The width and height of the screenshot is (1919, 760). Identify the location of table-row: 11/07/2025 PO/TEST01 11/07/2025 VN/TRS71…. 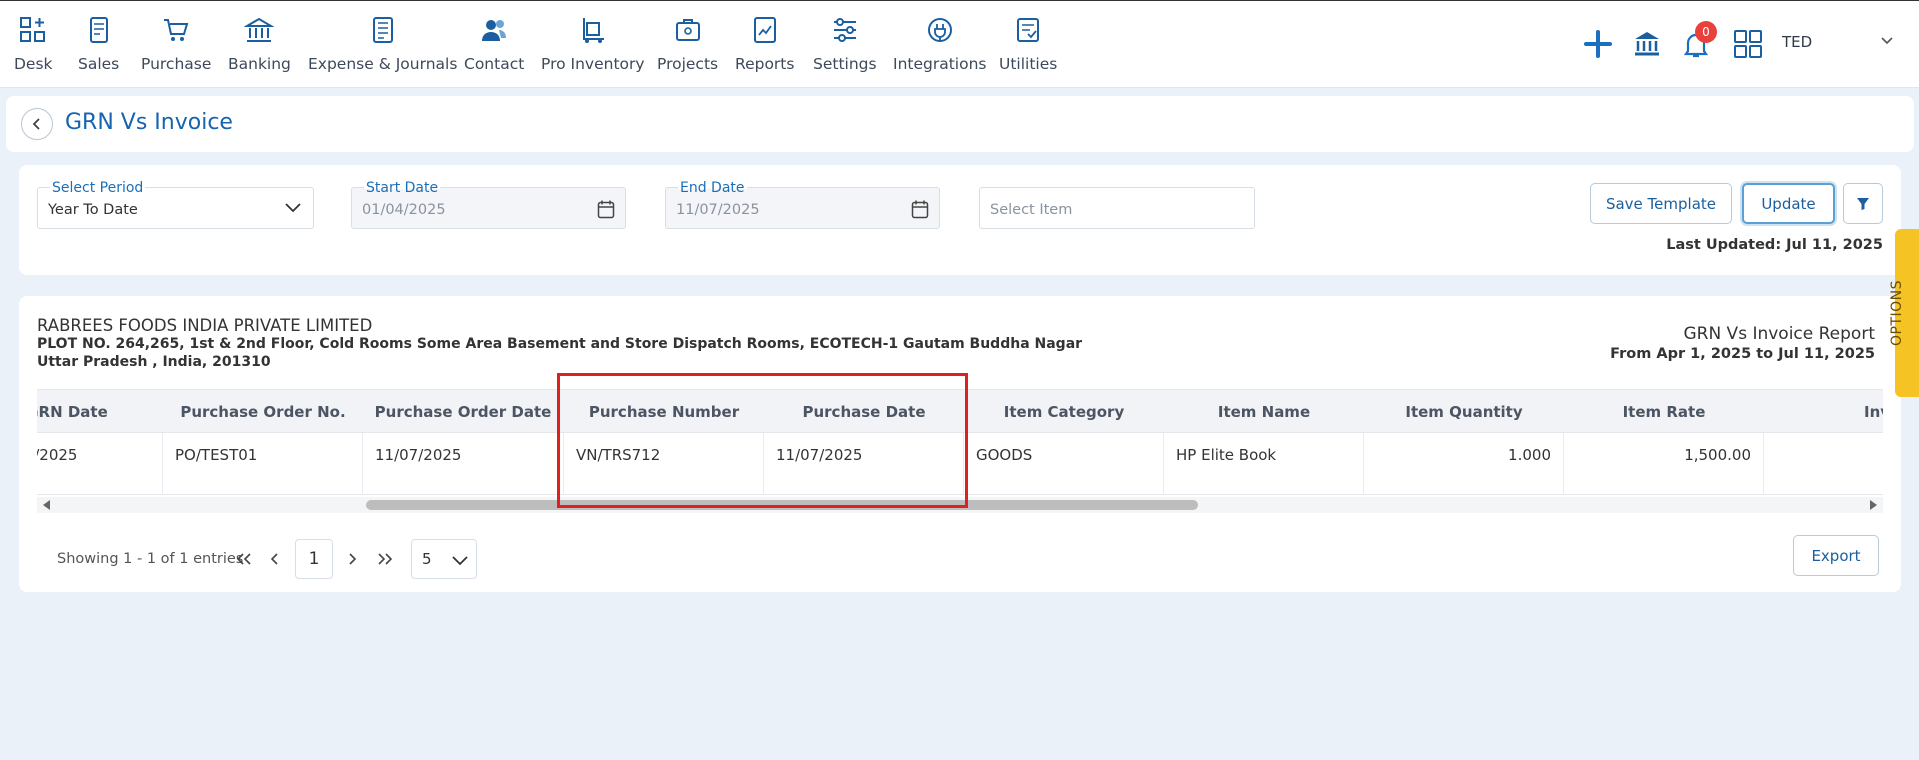
(960, 464).